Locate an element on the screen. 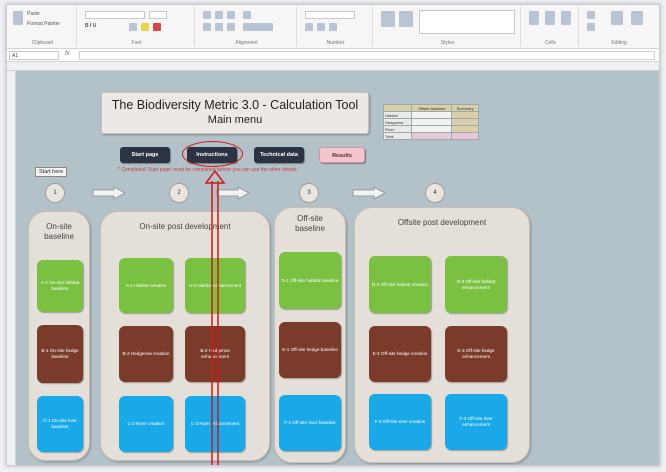  highlight-arrow-icon is located at coordinates (215, 317).